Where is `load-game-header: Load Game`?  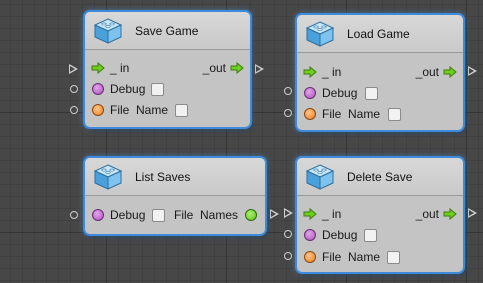
load-game-header: Load Game is located at coordinates (380, 34).